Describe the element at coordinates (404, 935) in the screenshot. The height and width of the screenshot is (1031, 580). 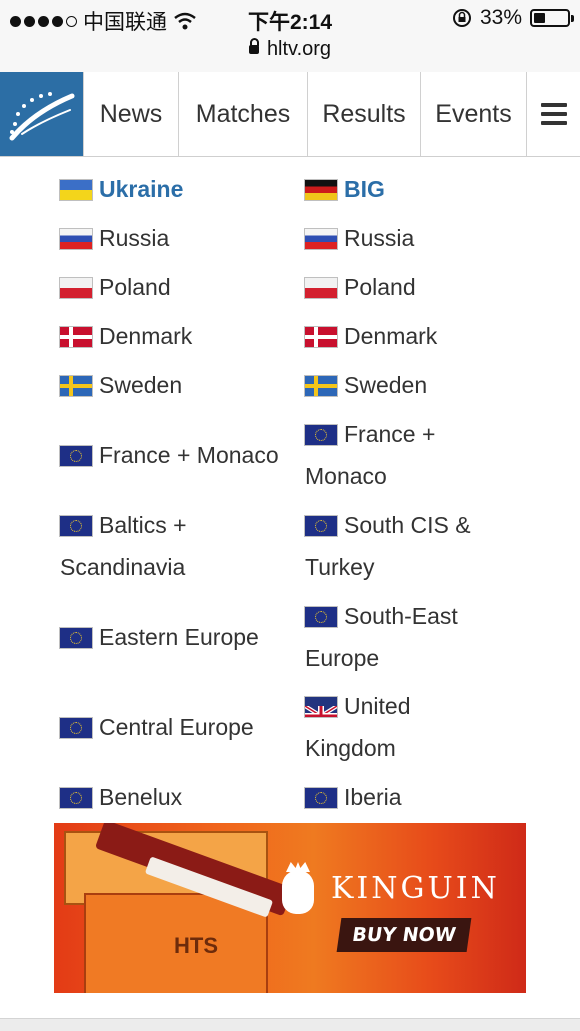
I see `buy-now-button: BUY NOW` at that location.